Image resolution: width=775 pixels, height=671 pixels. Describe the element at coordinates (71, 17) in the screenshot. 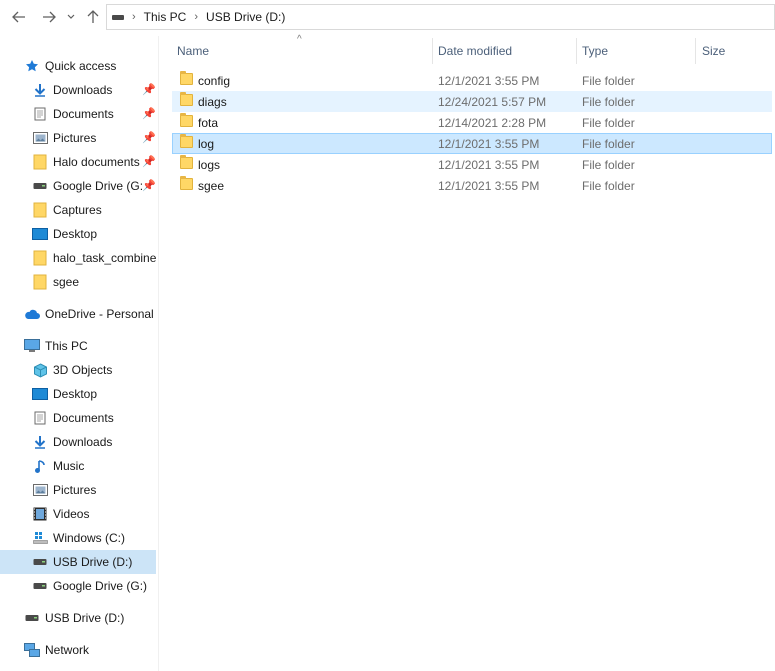

I see `recent-locations-button` at that location.